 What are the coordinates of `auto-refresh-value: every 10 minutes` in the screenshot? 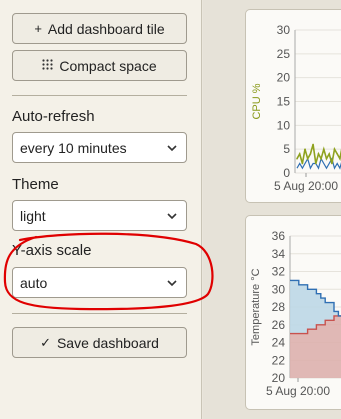 It's located at (73, 147).